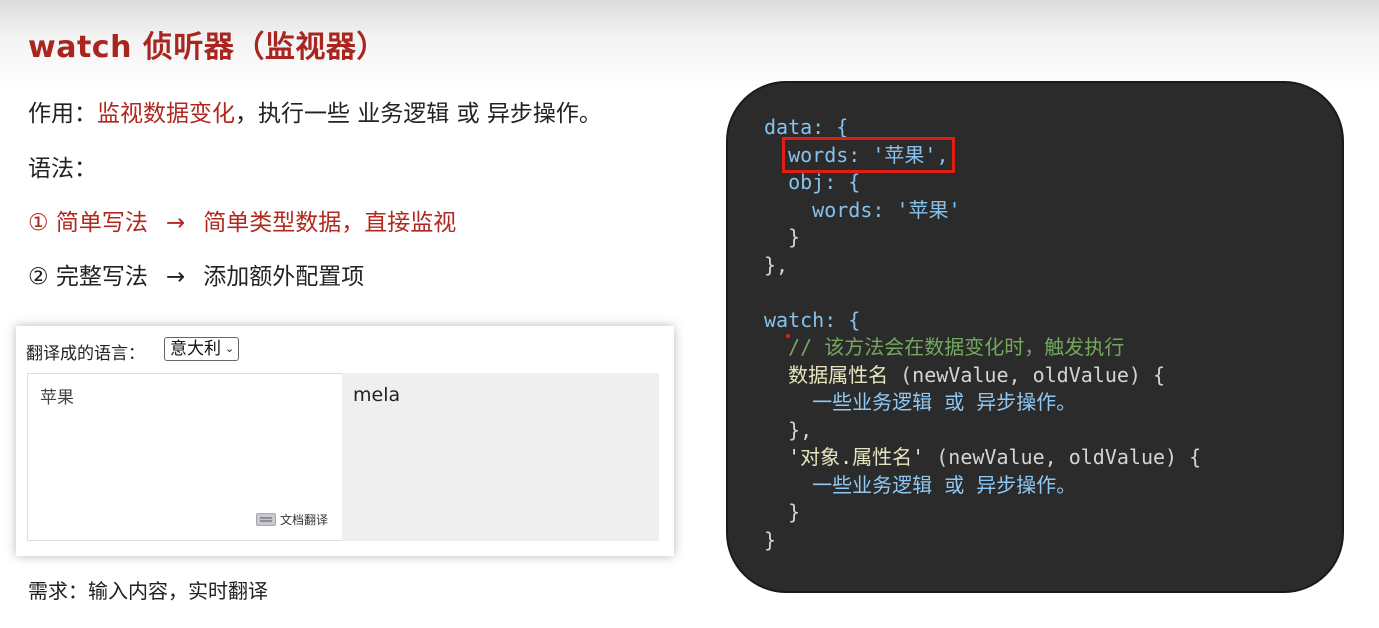 The width and height of the screenshot is (1379, 628). I want to click on purpose-label: 作用：, so click(62, 114).